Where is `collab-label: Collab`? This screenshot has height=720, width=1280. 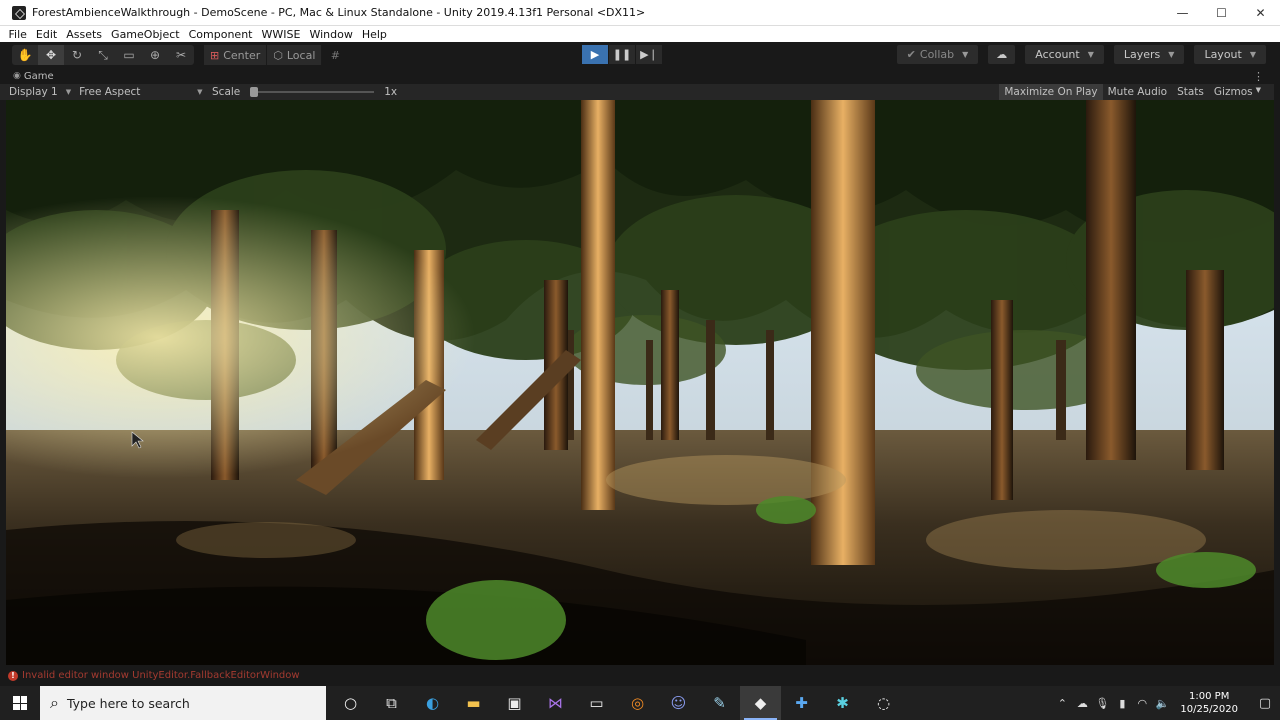
collab-label: Collab is located at coordinates (937, 54).